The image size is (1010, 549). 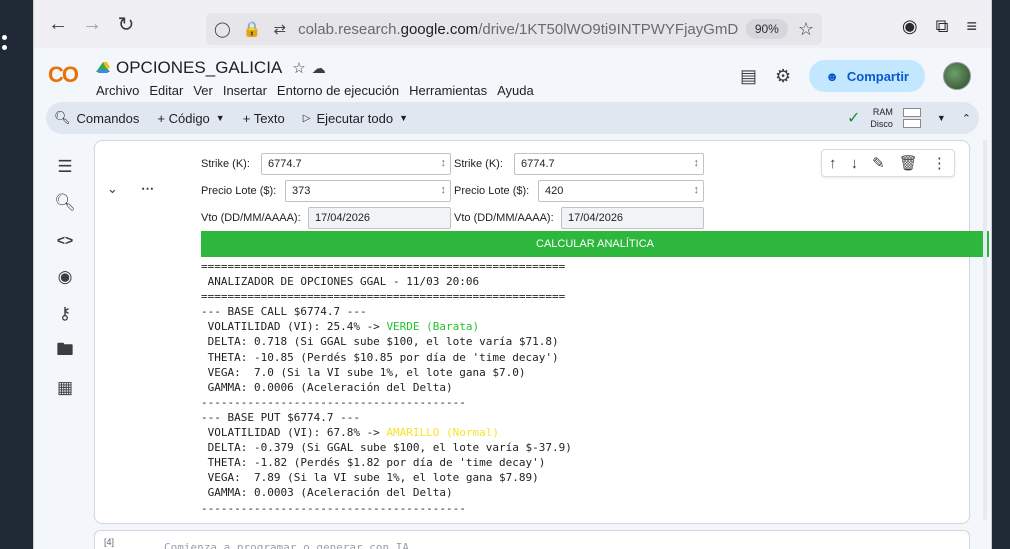 I want to click on run-all-label: Ejecutar todo, so click(x=355, y=118).